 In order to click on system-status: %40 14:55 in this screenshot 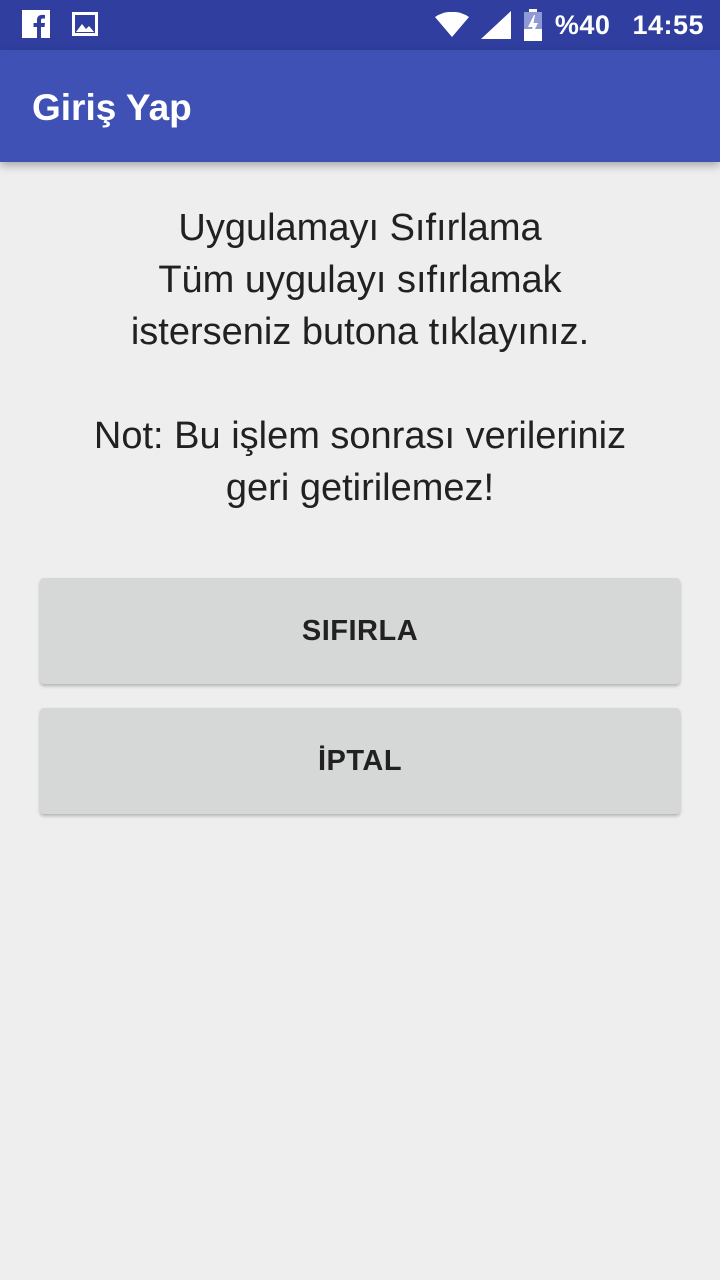, I will do `click(569, 25)`.